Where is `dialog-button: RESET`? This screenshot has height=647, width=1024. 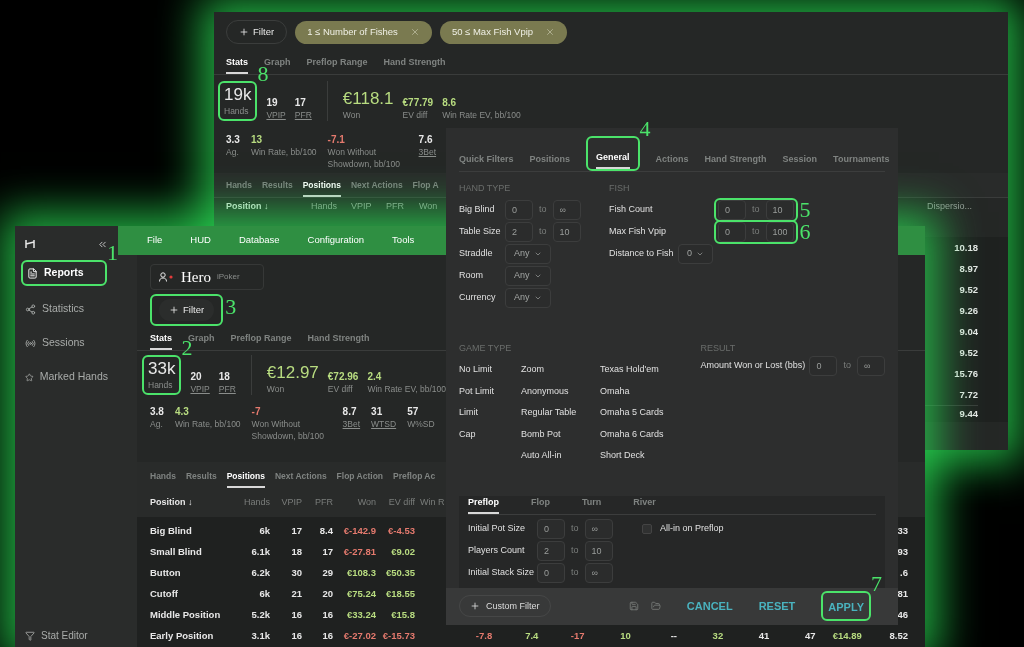 dialog-button: RESET is located at coordinates (777, 606).